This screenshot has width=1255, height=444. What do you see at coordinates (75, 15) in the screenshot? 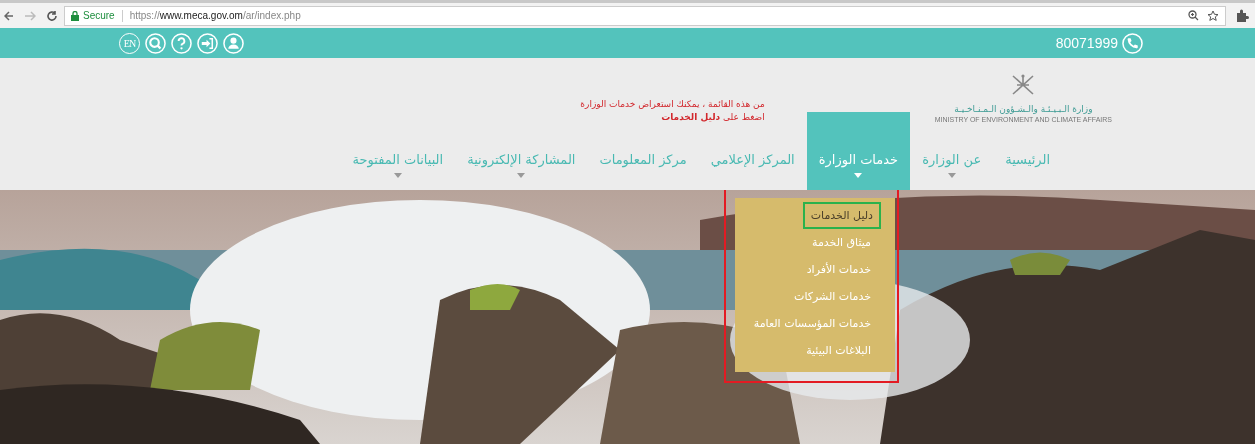
I see `lock-icon` at bounding box center [75, 15].